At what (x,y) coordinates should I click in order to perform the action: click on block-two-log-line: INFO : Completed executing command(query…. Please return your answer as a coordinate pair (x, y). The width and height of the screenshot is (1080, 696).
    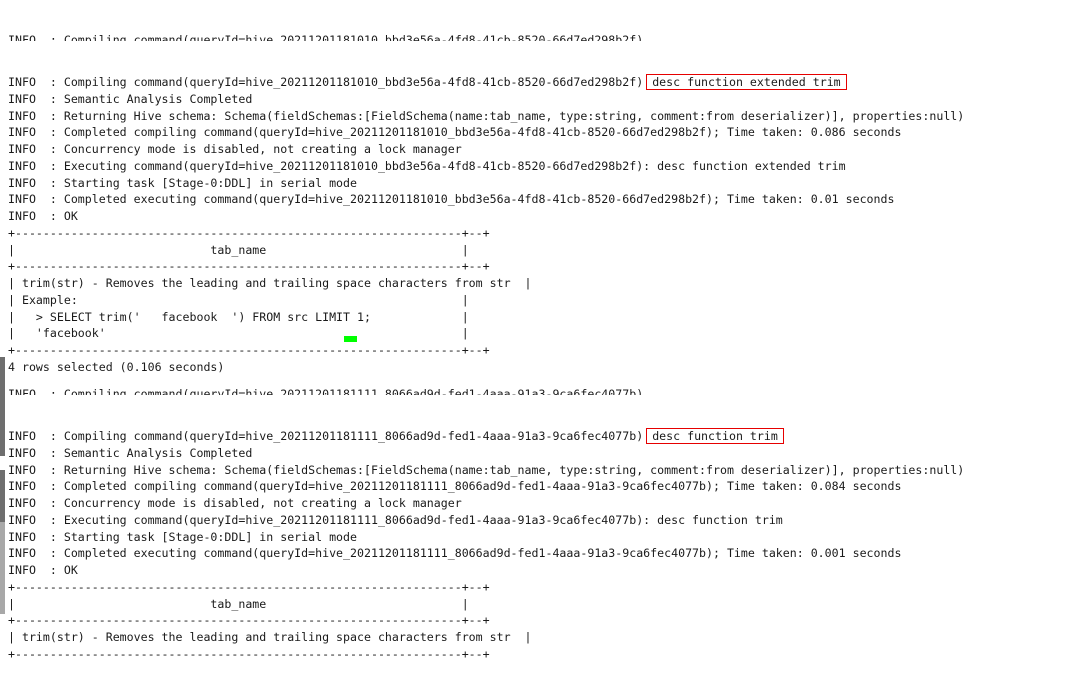
    Looking at the image, I should click on (540, 553).